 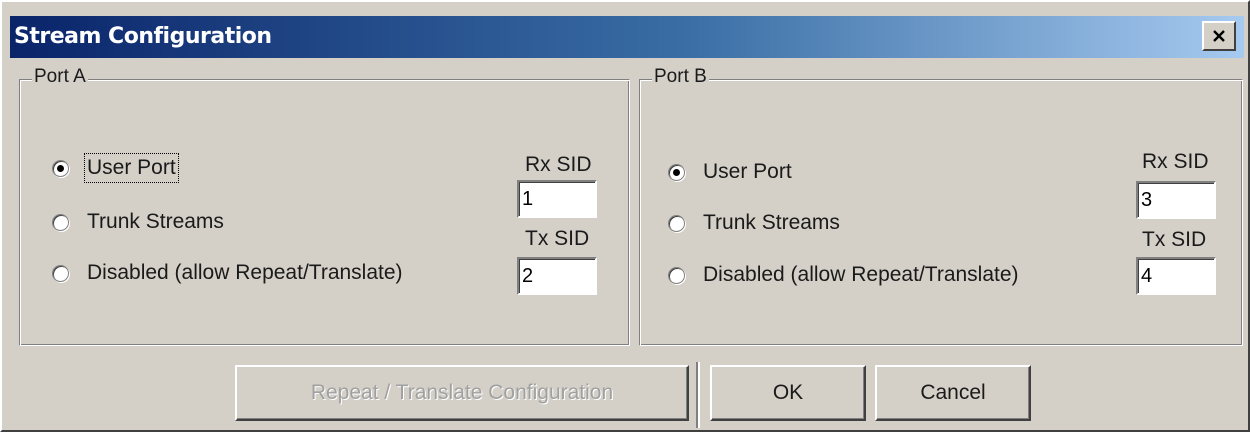 I want to click on window-title: Stream Configuration, so click(x=143, y=36).